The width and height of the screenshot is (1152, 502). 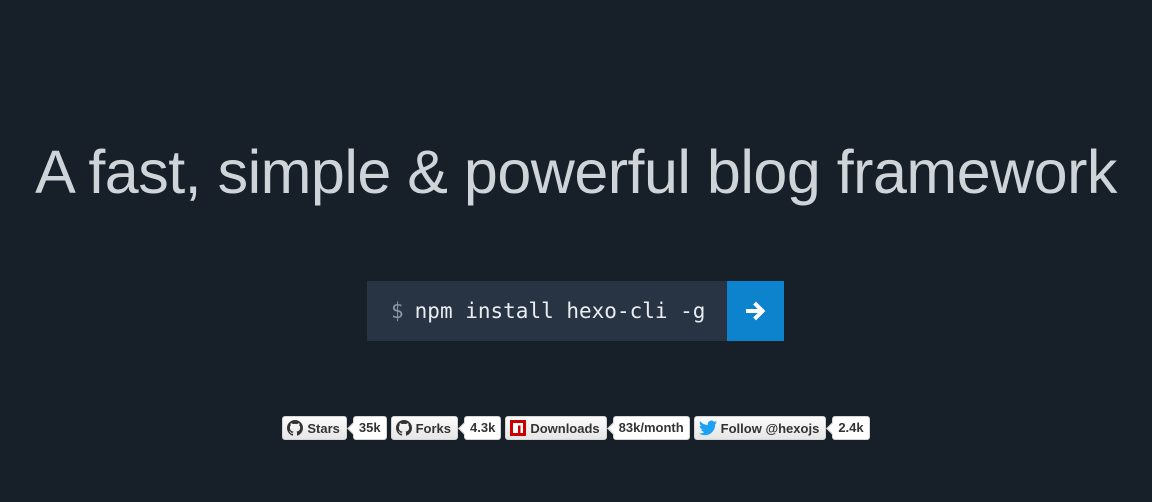 What do you see at coordinates (323, 428) in the screenshot?
I see `badge-label: Stars` at bounding box center [323, 428].